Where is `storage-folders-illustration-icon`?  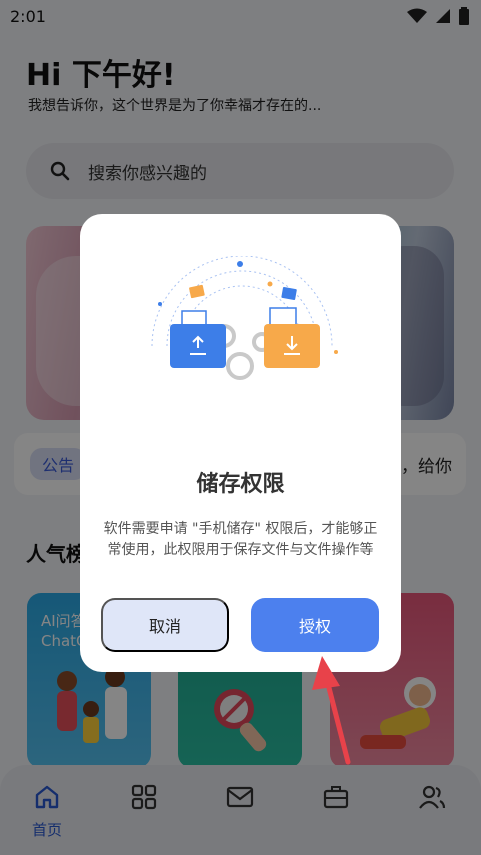 storage-folders-illustration-icon is located at coordinates (244, 318).